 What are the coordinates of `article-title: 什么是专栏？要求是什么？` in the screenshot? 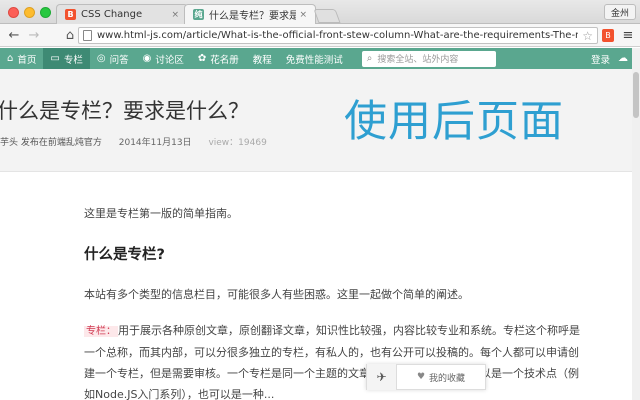 It's located at (124, 111).